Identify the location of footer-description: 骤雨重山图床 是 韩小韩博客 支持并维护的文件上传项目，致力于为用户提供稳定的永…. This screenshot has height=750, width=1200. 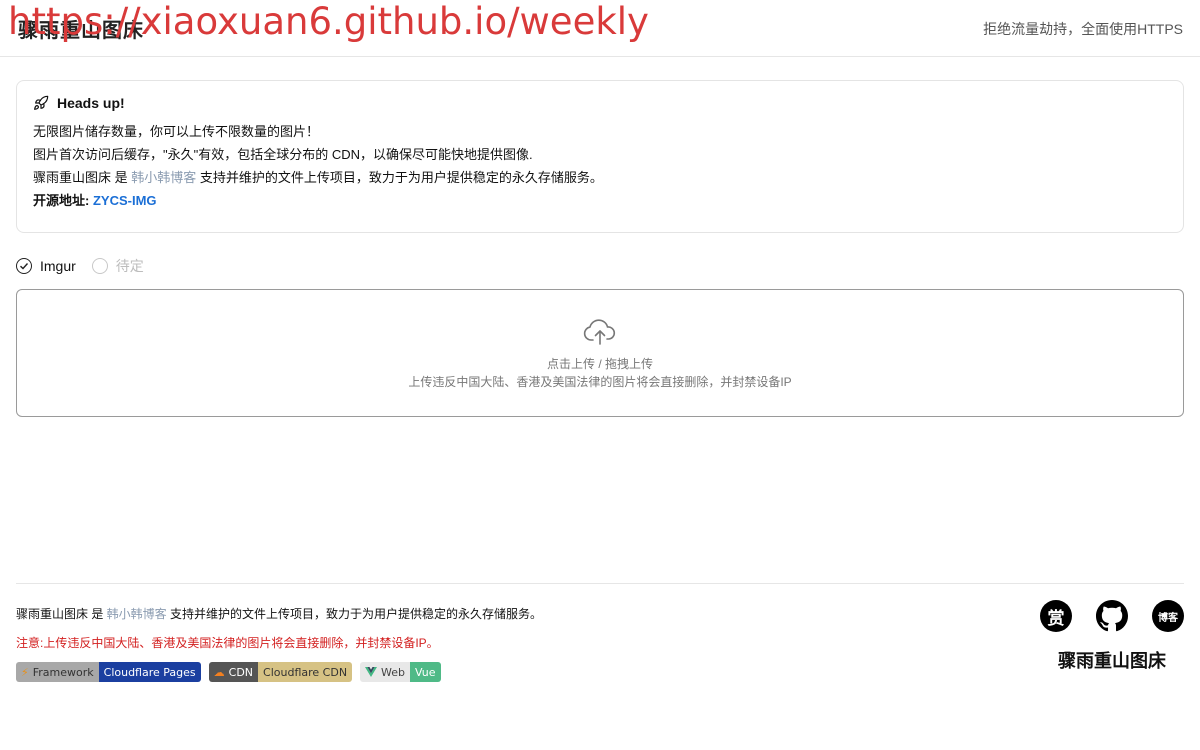
(279, 613).